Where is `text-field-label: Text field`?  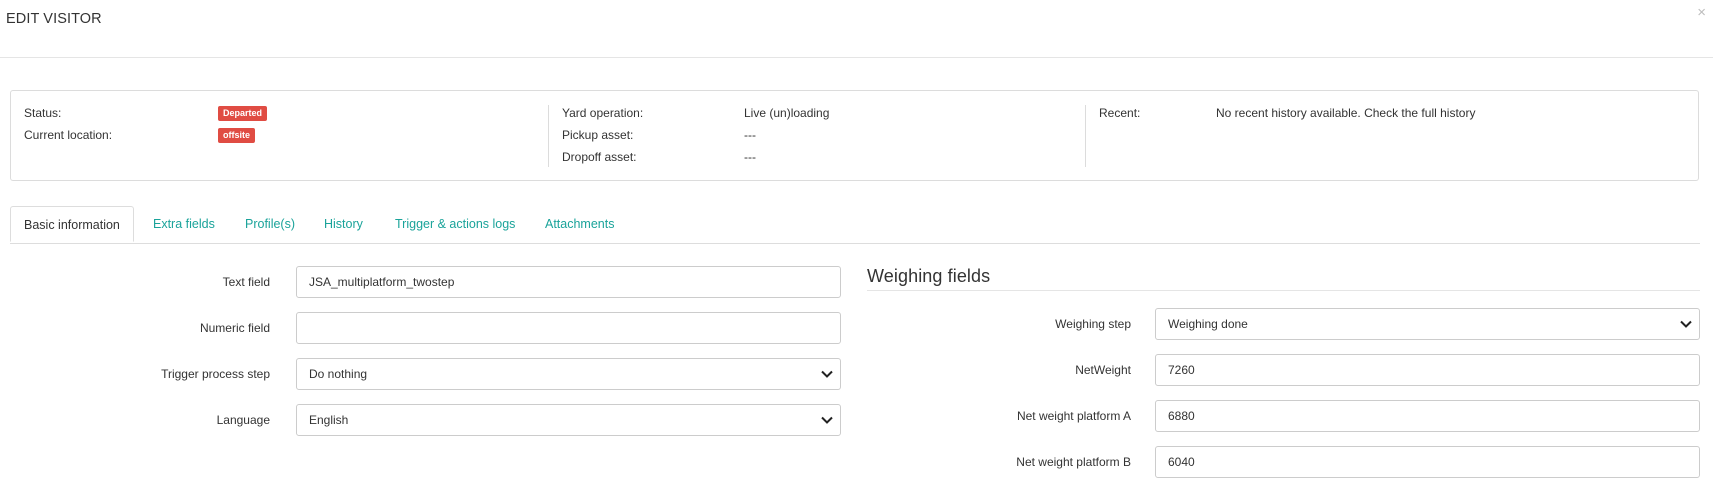
text-field-label: Text field is located at coordinates (246, 282).